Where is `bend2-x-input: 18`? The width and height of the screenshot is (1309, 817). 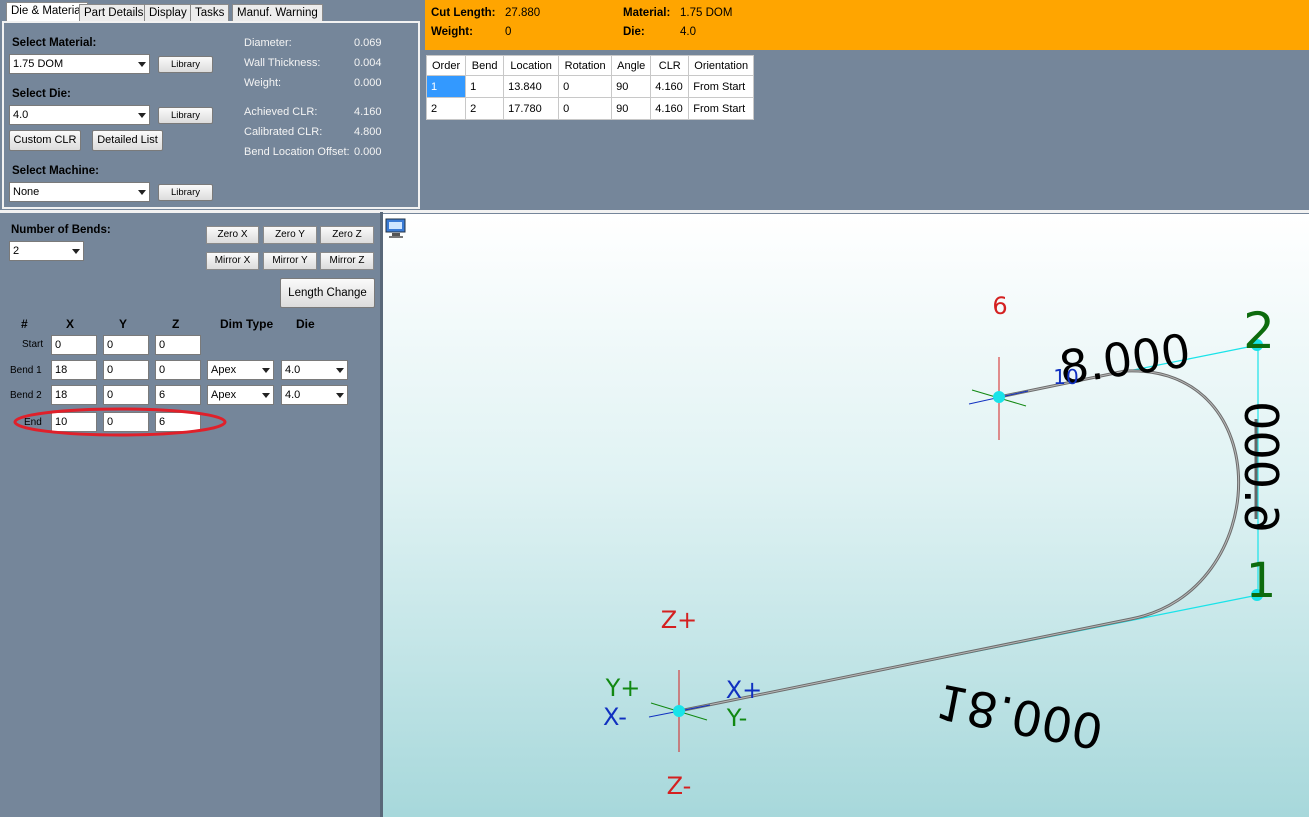 bend2-x-input: 18 is located at coordinates (74, 395).